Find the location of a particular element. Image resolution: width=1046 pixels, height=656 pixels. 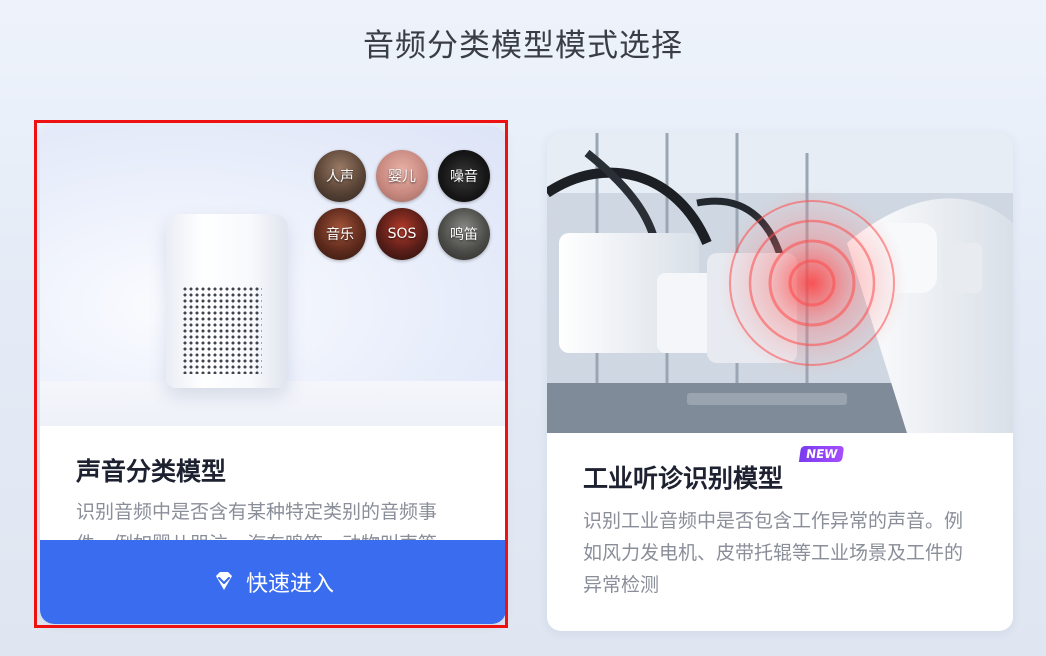

quick-enter-label: 快速进入 is located at coordinates (289, 584).